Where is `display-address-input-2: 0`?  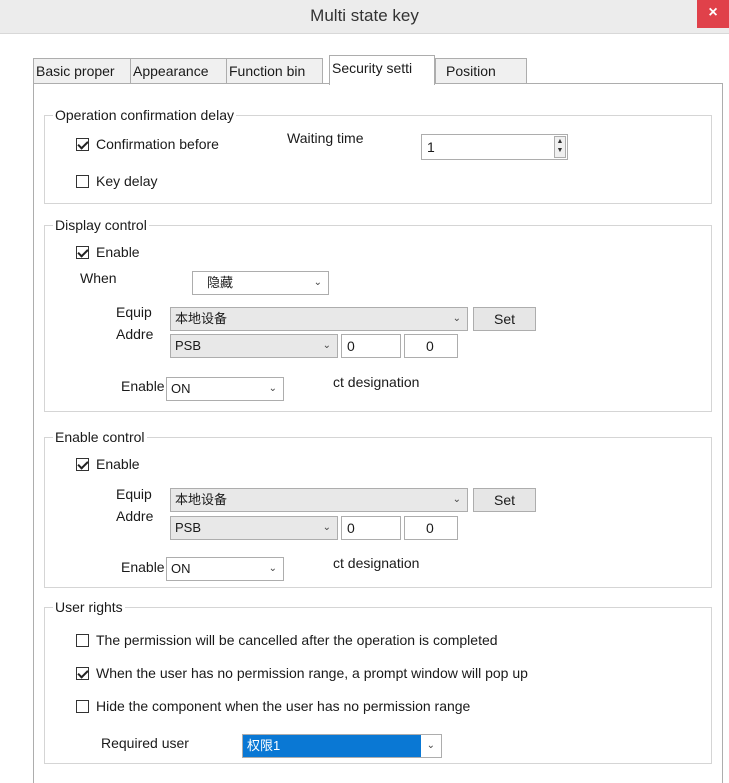
display-address-input-2: 0 is located at coordinates (431, 346).